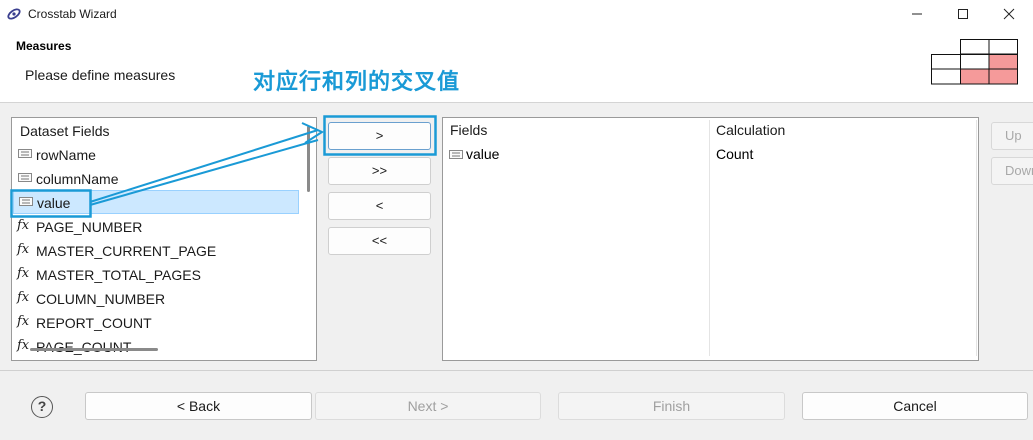 The height and width of the screenshot is (440, 1033). I want to click on add-all-button: >>, so click(379, 171).